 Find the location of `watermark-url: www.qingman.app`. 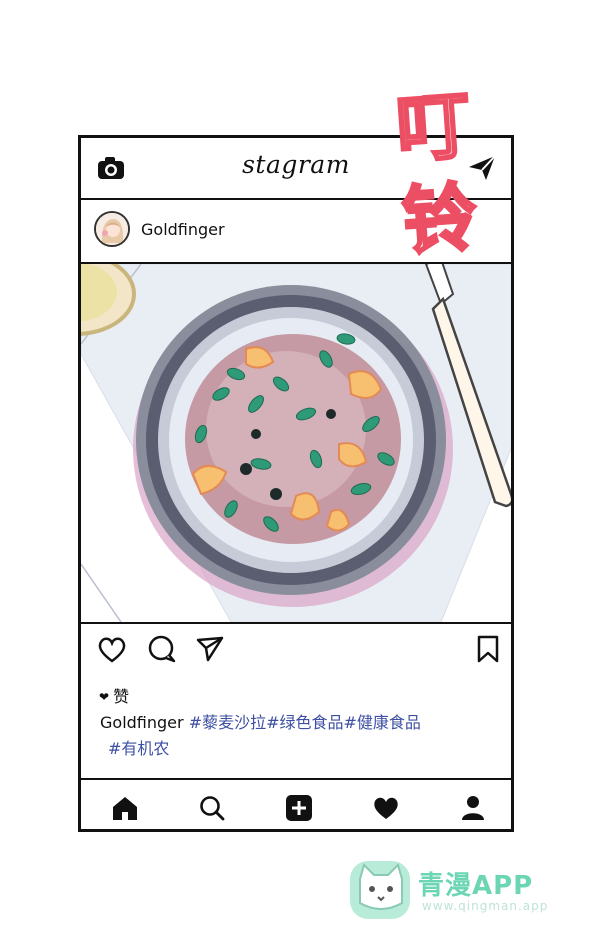

watermark-url: www.qingman.app is located at coordinates (485, 906).